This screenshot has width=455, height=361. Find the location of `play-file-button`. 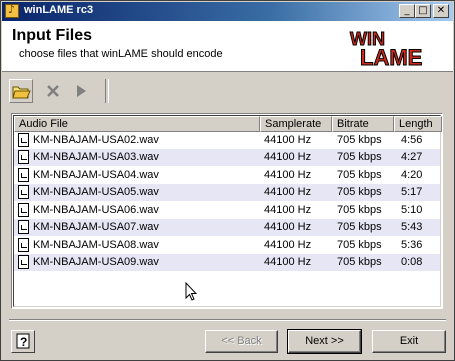

play-file-button is located at coordinates (81, 91).